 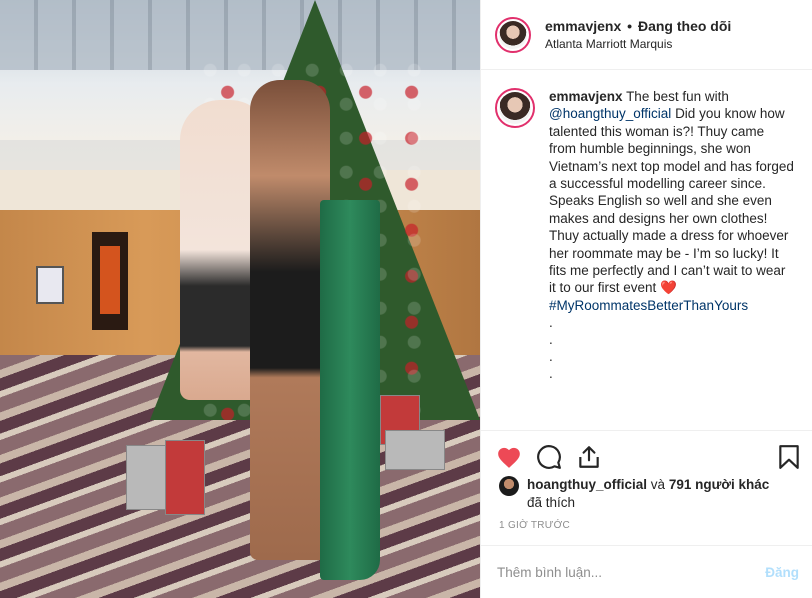 I want to click on hashtag-link: #MyRoommatesBetterThanYours, so click(x=648, y=305).